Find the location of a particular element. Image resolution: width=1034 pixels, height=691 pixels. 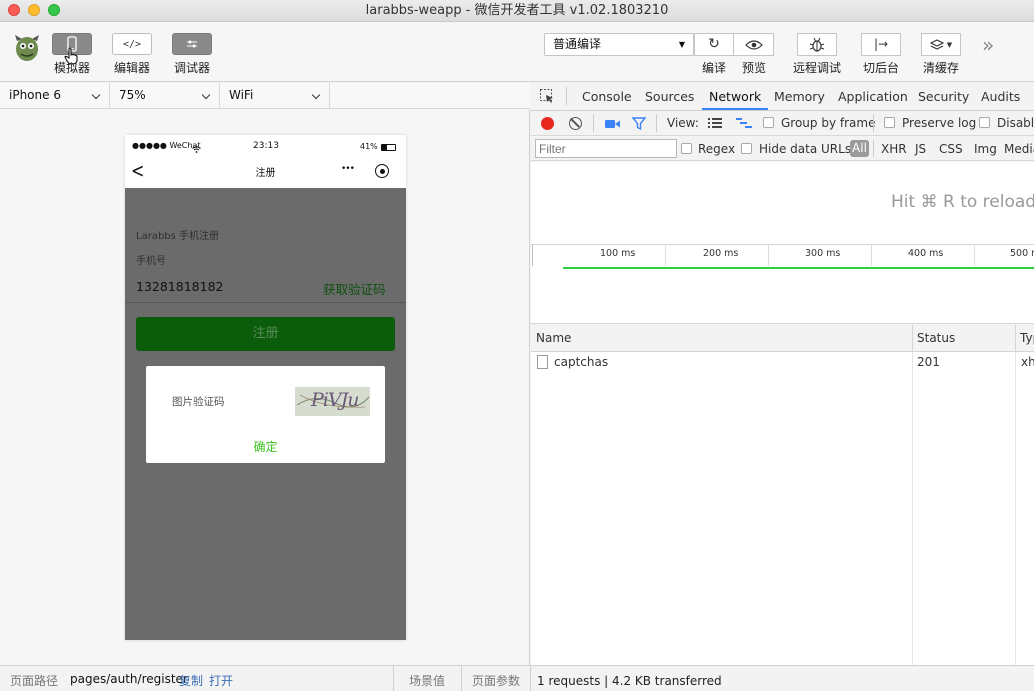

view-label: View: is located at coordinates (683, 123).